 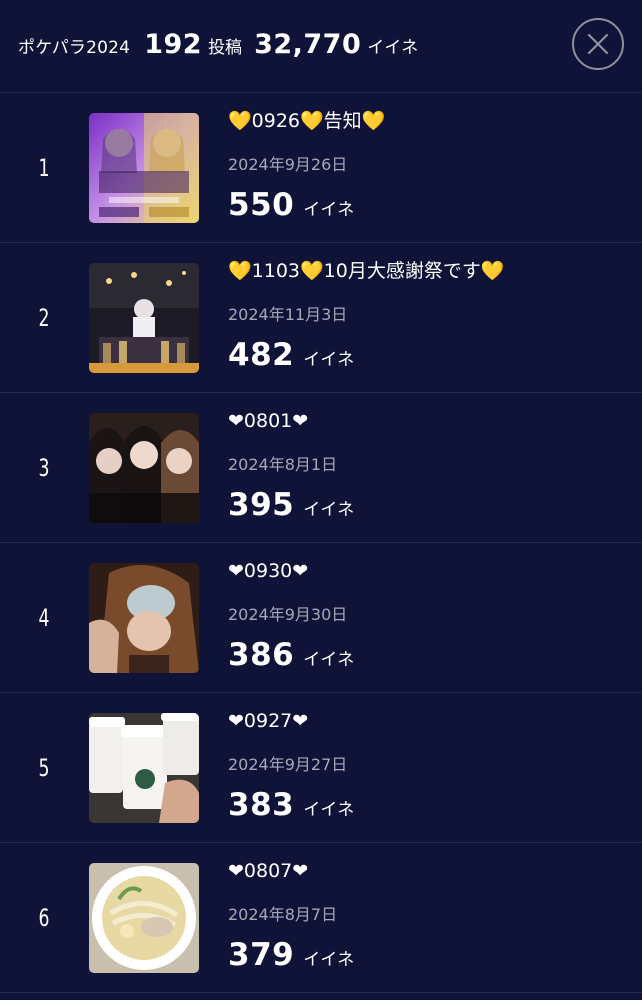 I want to click on post-title: ❤0807❤, so click(x=268, y=871).